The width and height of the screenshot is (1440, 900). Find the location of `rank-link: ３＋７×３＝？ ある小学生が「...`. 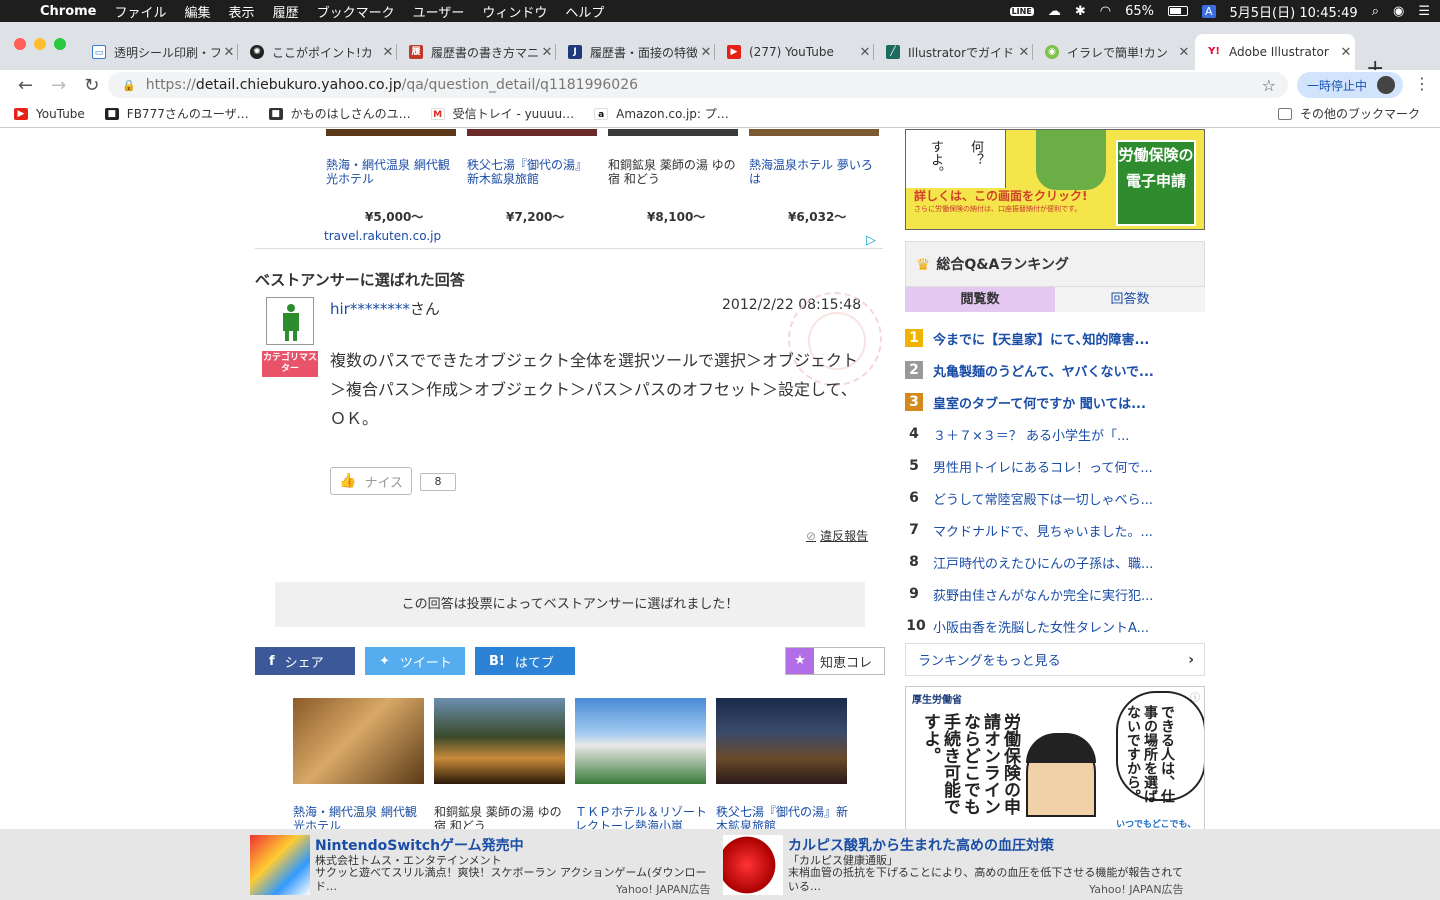

rank-link: ３＋７×３＝？ ある小学生が「... is located at coordinates (1031, 434).